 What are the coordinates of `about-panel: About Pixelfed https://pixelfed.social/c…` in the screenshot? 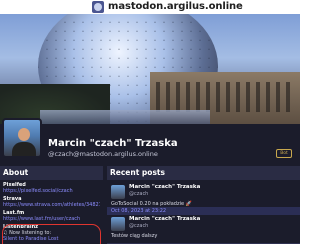 It's located at (51, 205).